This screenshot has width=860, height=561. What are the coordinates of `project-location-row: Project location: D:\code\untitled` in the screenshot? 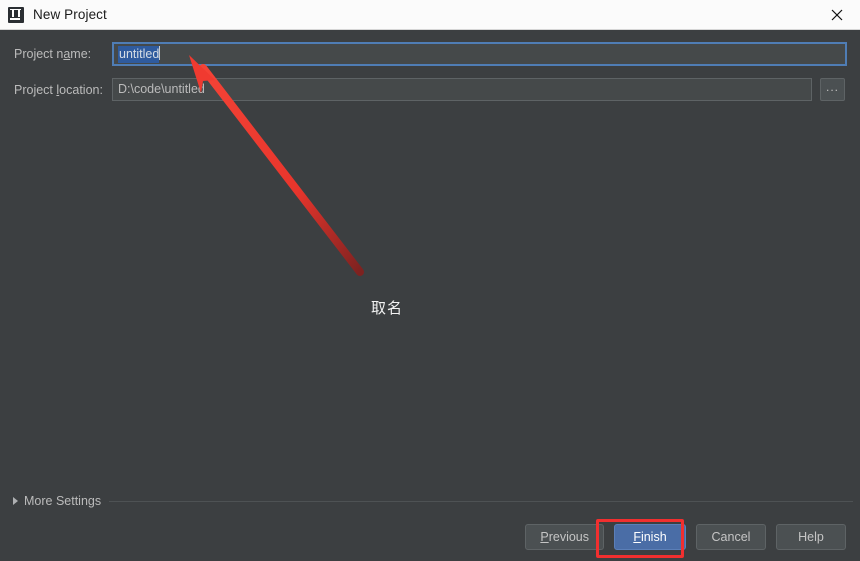 It's located at (413, 89).